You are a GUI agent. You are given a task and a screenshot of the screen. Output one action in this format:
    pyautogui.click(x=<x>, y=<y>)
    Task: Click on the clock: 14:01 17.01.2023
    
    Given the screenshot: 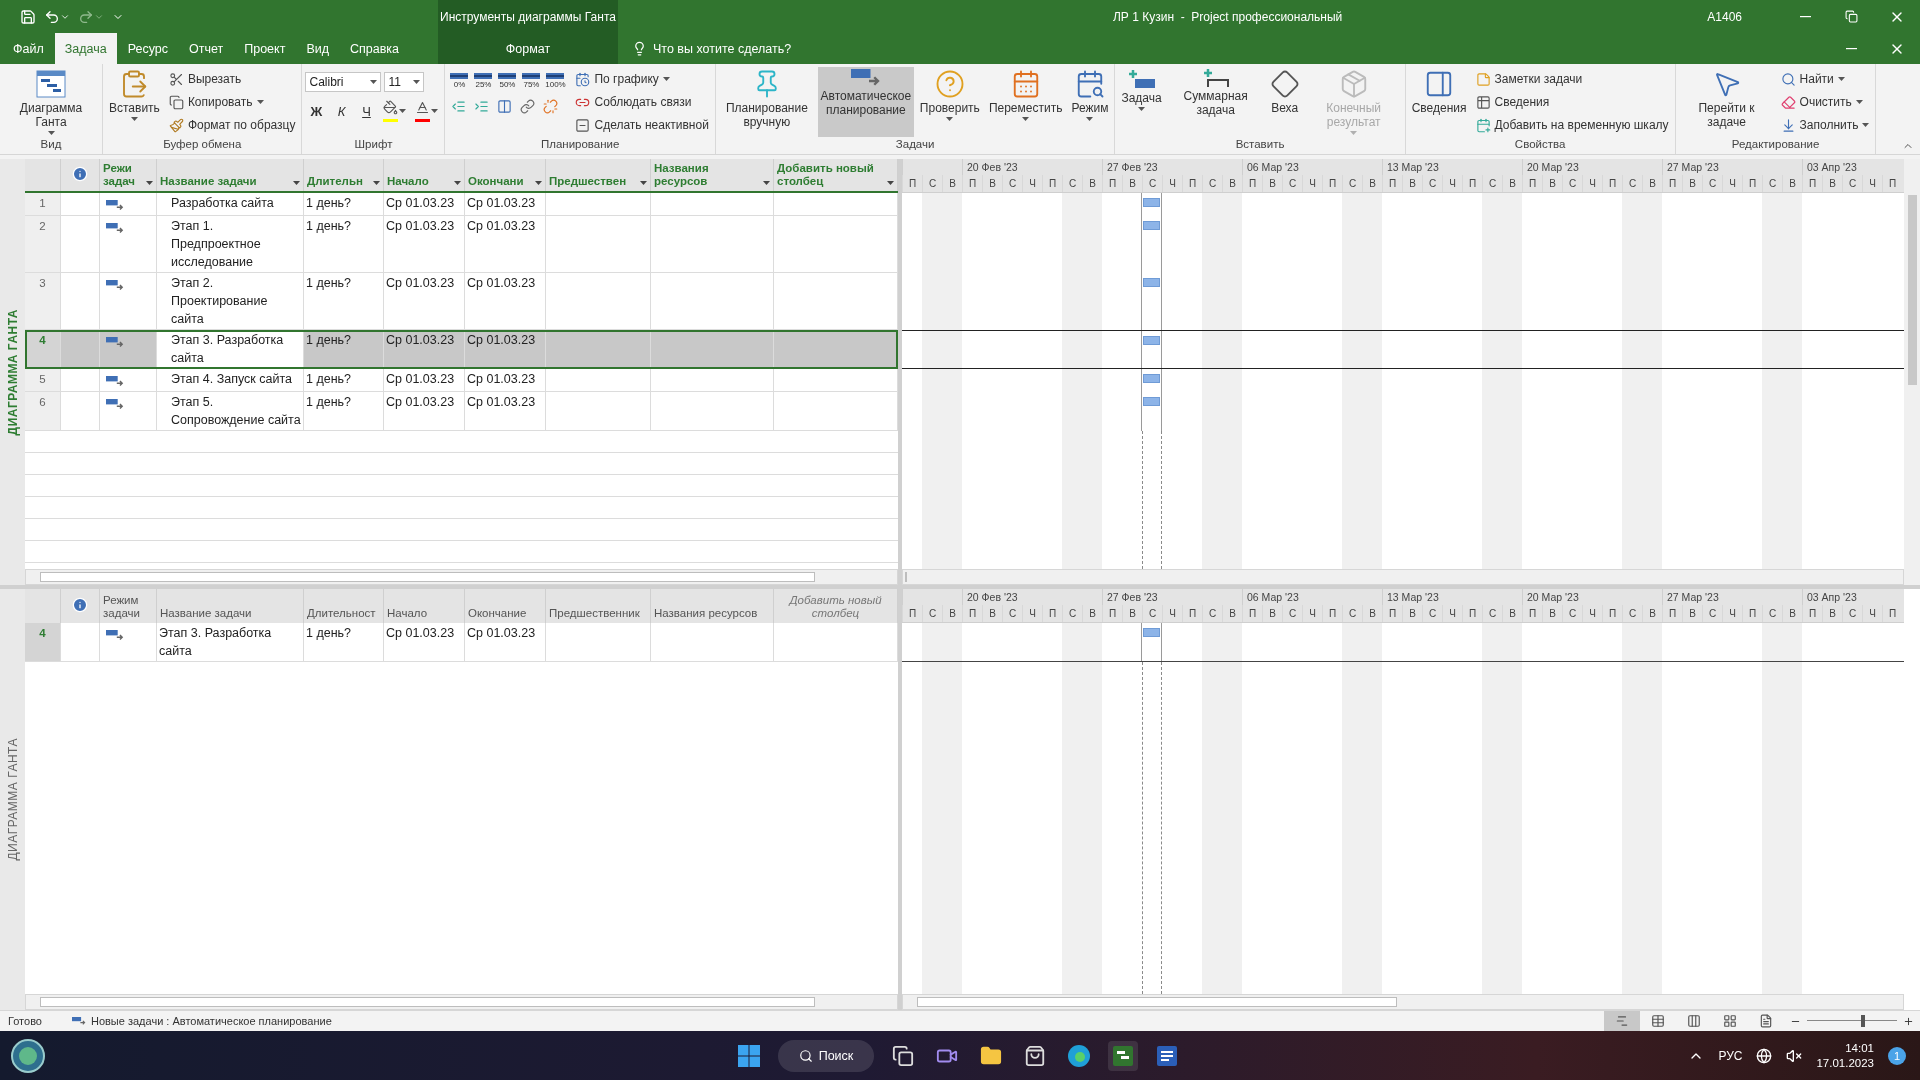 What is the action you would take?
    pyautogui.click(x=1845, y=1055)
    